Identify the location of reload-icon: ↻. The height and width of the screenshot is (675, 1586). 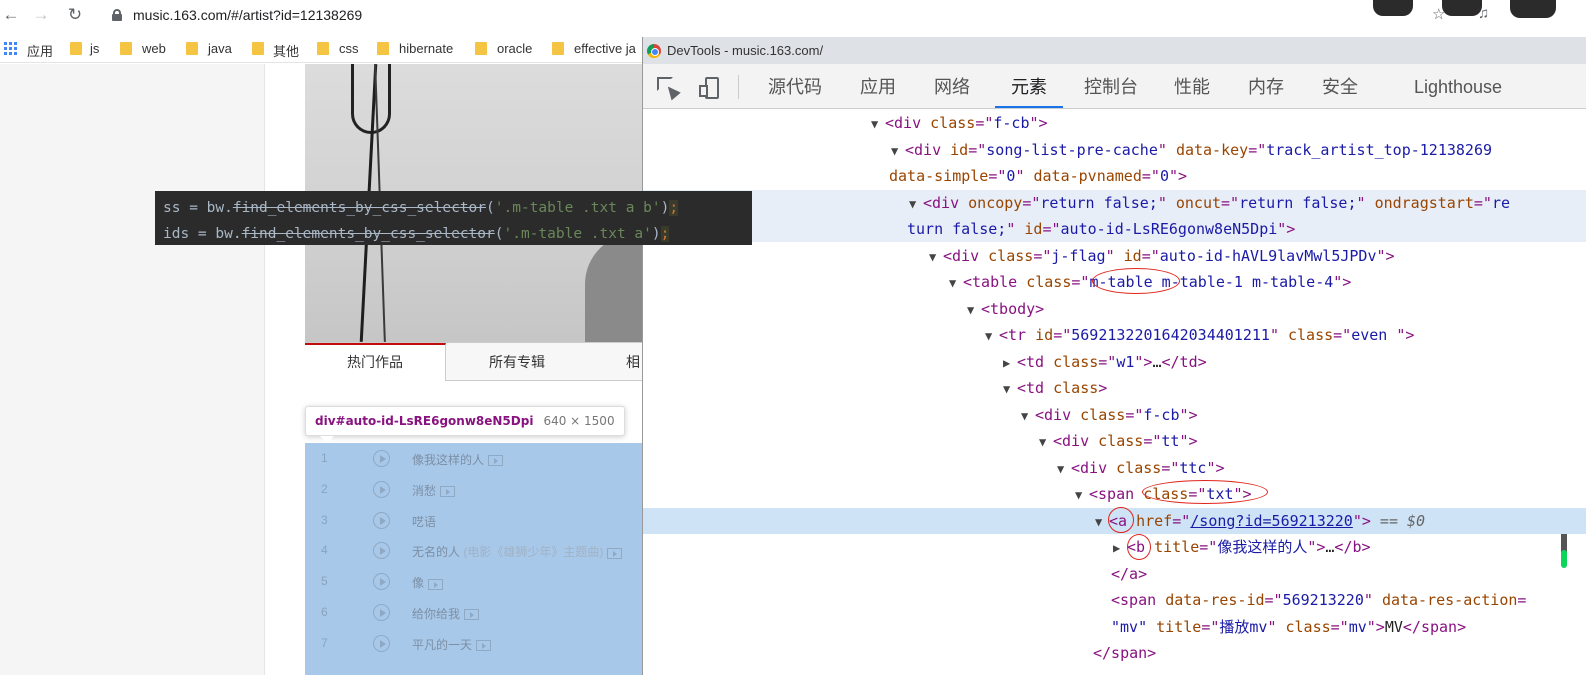
(75, 15).